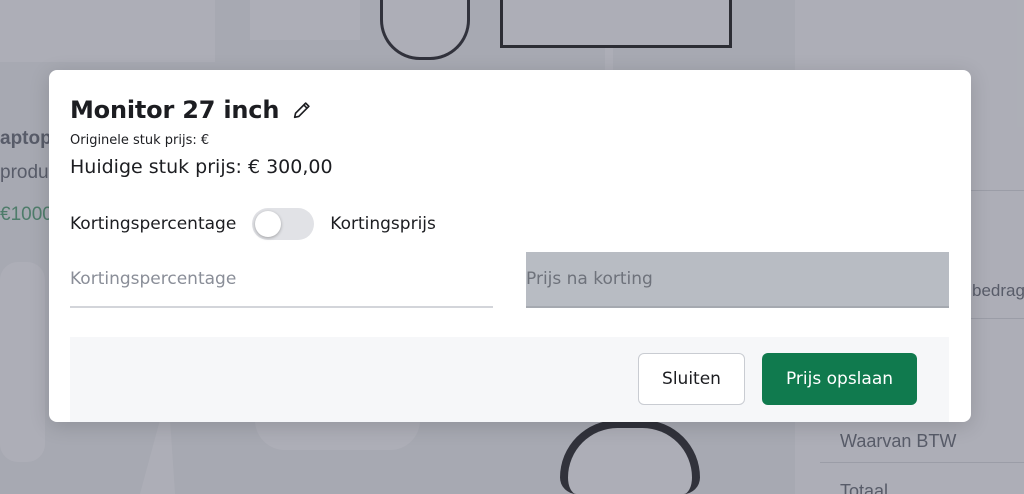 The width and height of the screenshot is (1024, 494). I want to click on current-price-text: Huidige stuk prijs: € 300,00, so click(201, 167).